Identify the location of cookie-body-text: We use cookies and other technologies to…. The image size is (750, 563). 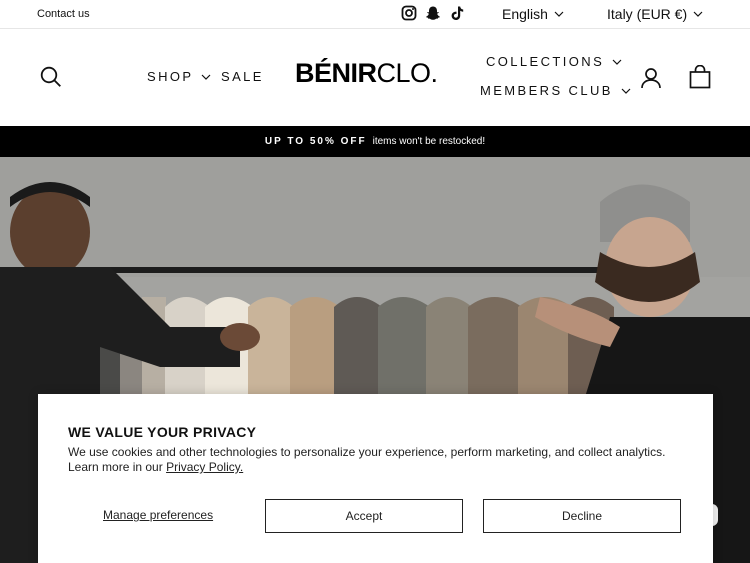
(367, 459).